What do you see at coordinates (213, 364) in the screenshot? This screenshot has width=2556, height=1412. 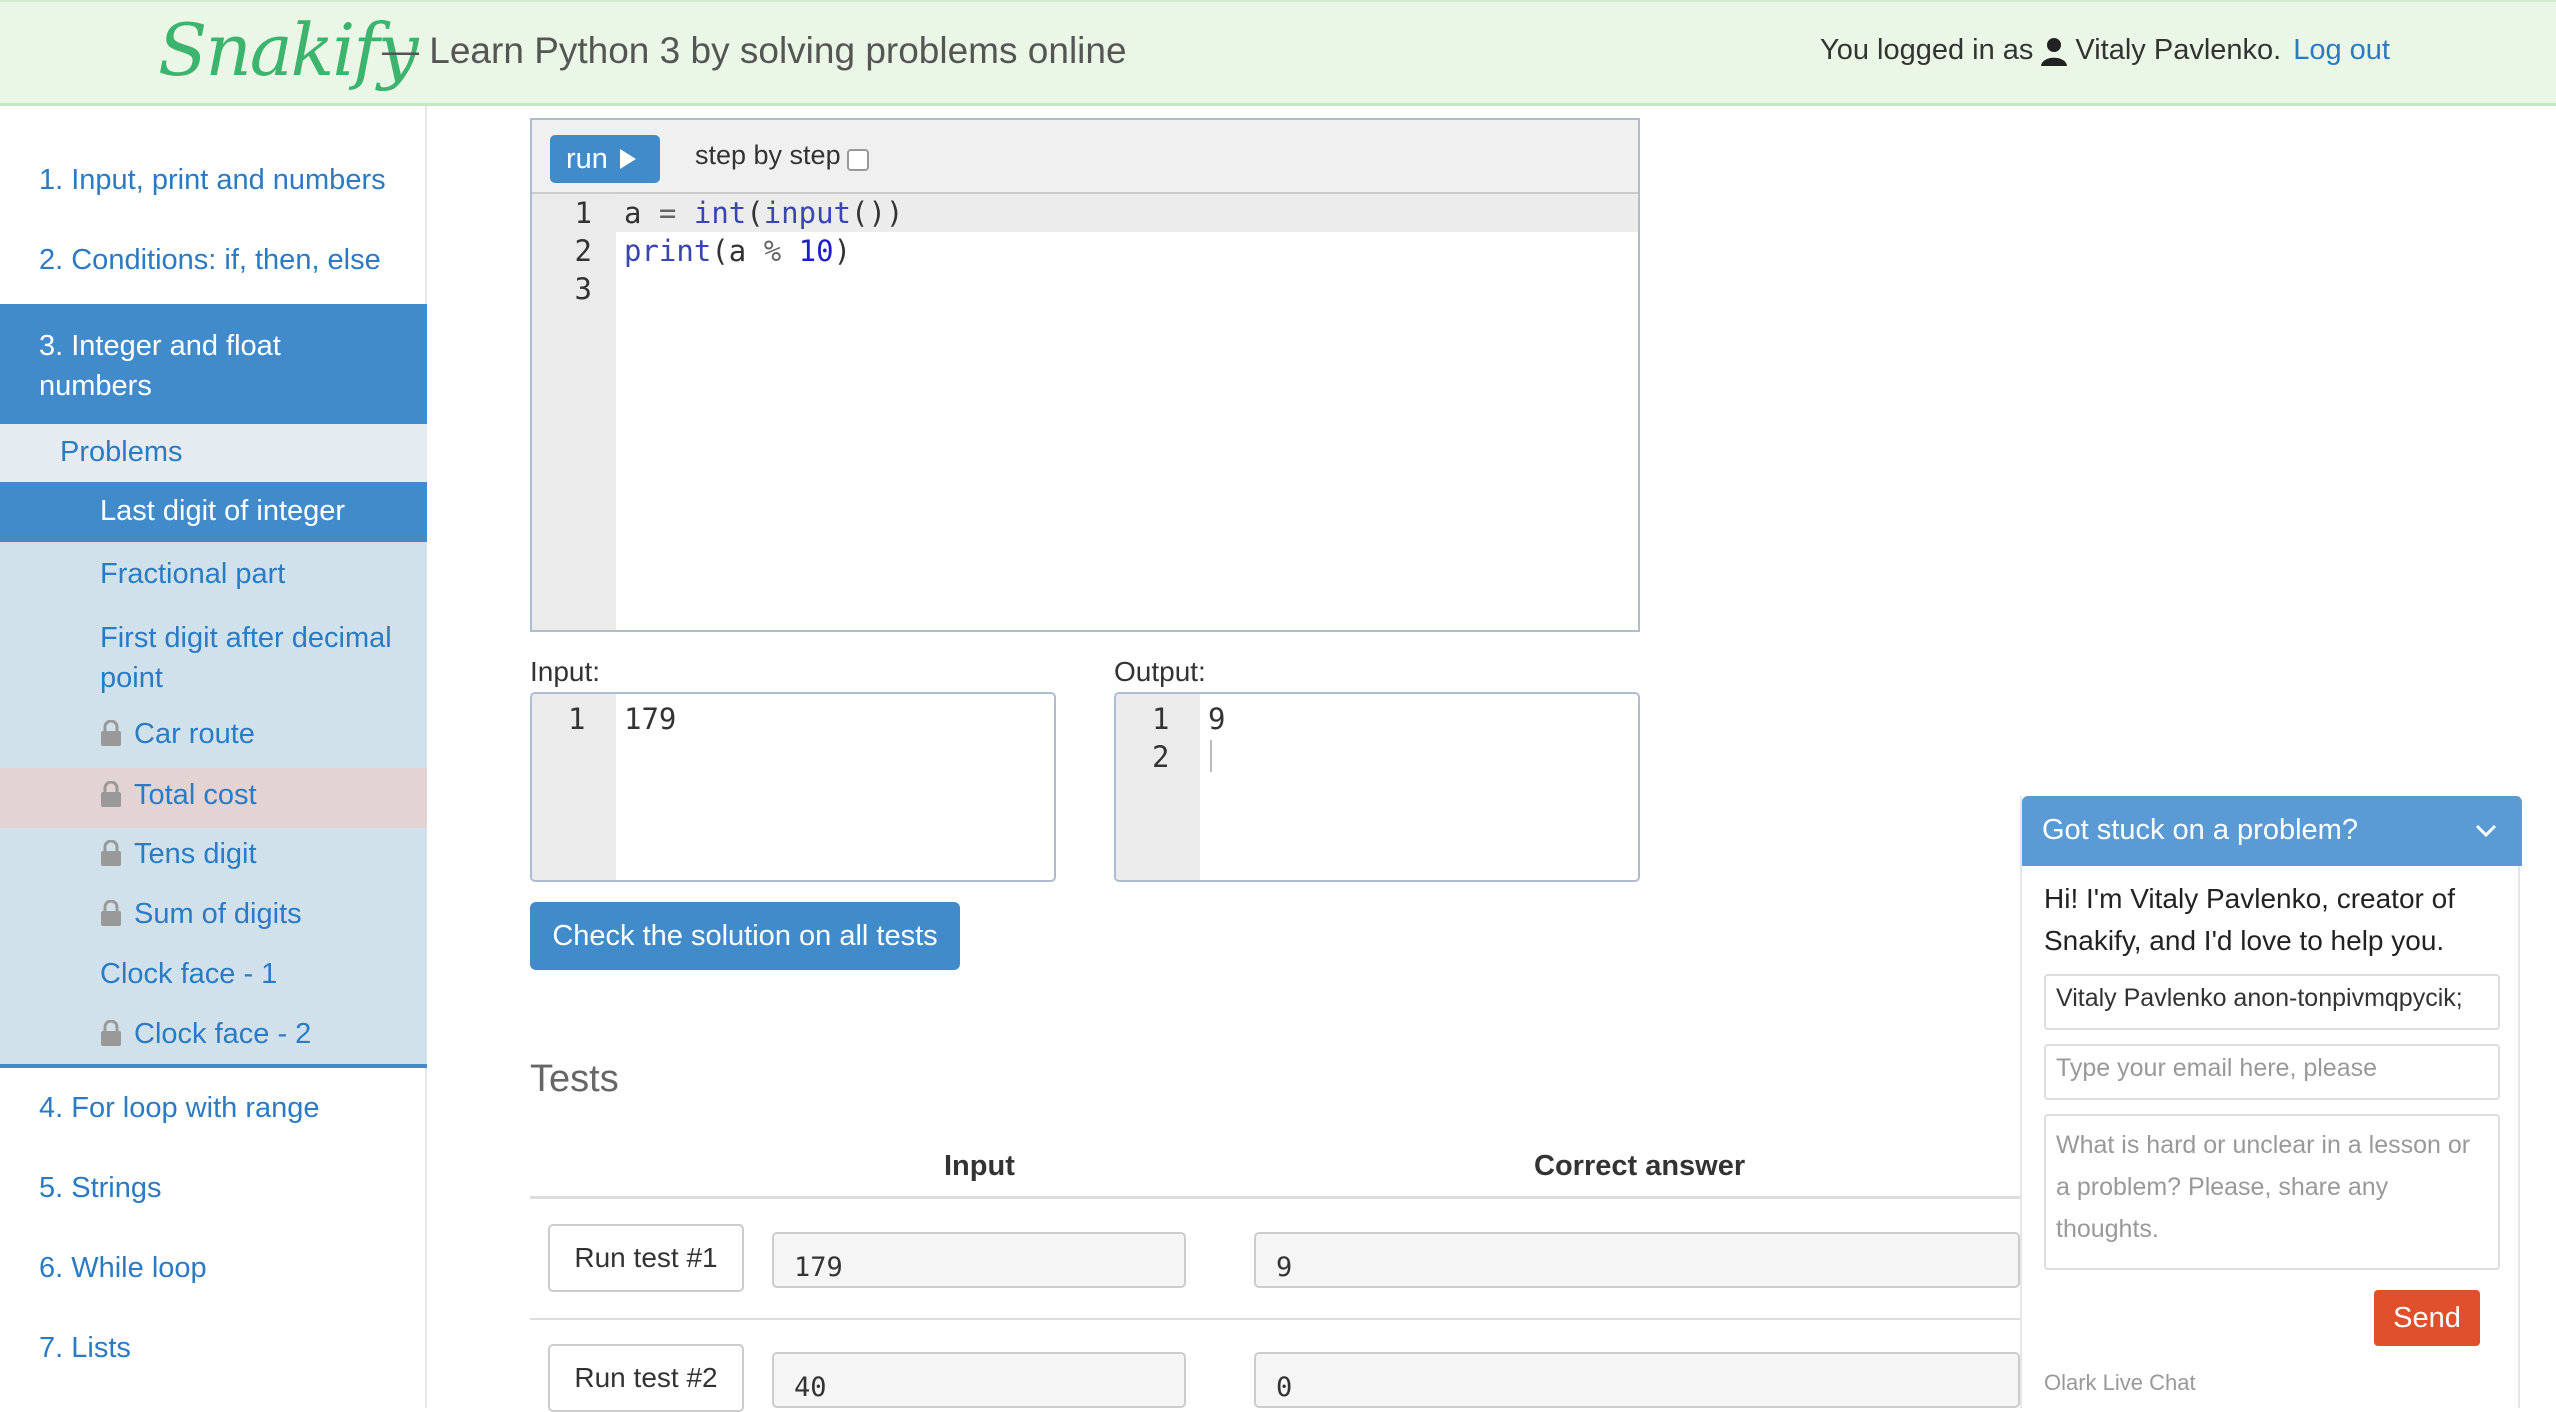 I see `sidebar-item-integer-float: 3. Integer and float numbers` at bounding box center [213, 364].